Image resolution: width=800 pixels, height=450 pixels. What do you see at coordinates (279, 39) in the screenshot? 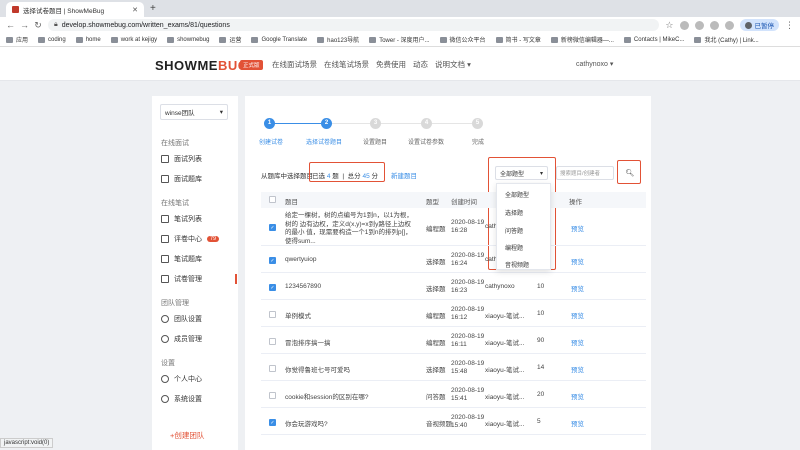
I see `bookmark-item: Google Translate` at bounding box center [279, 39].